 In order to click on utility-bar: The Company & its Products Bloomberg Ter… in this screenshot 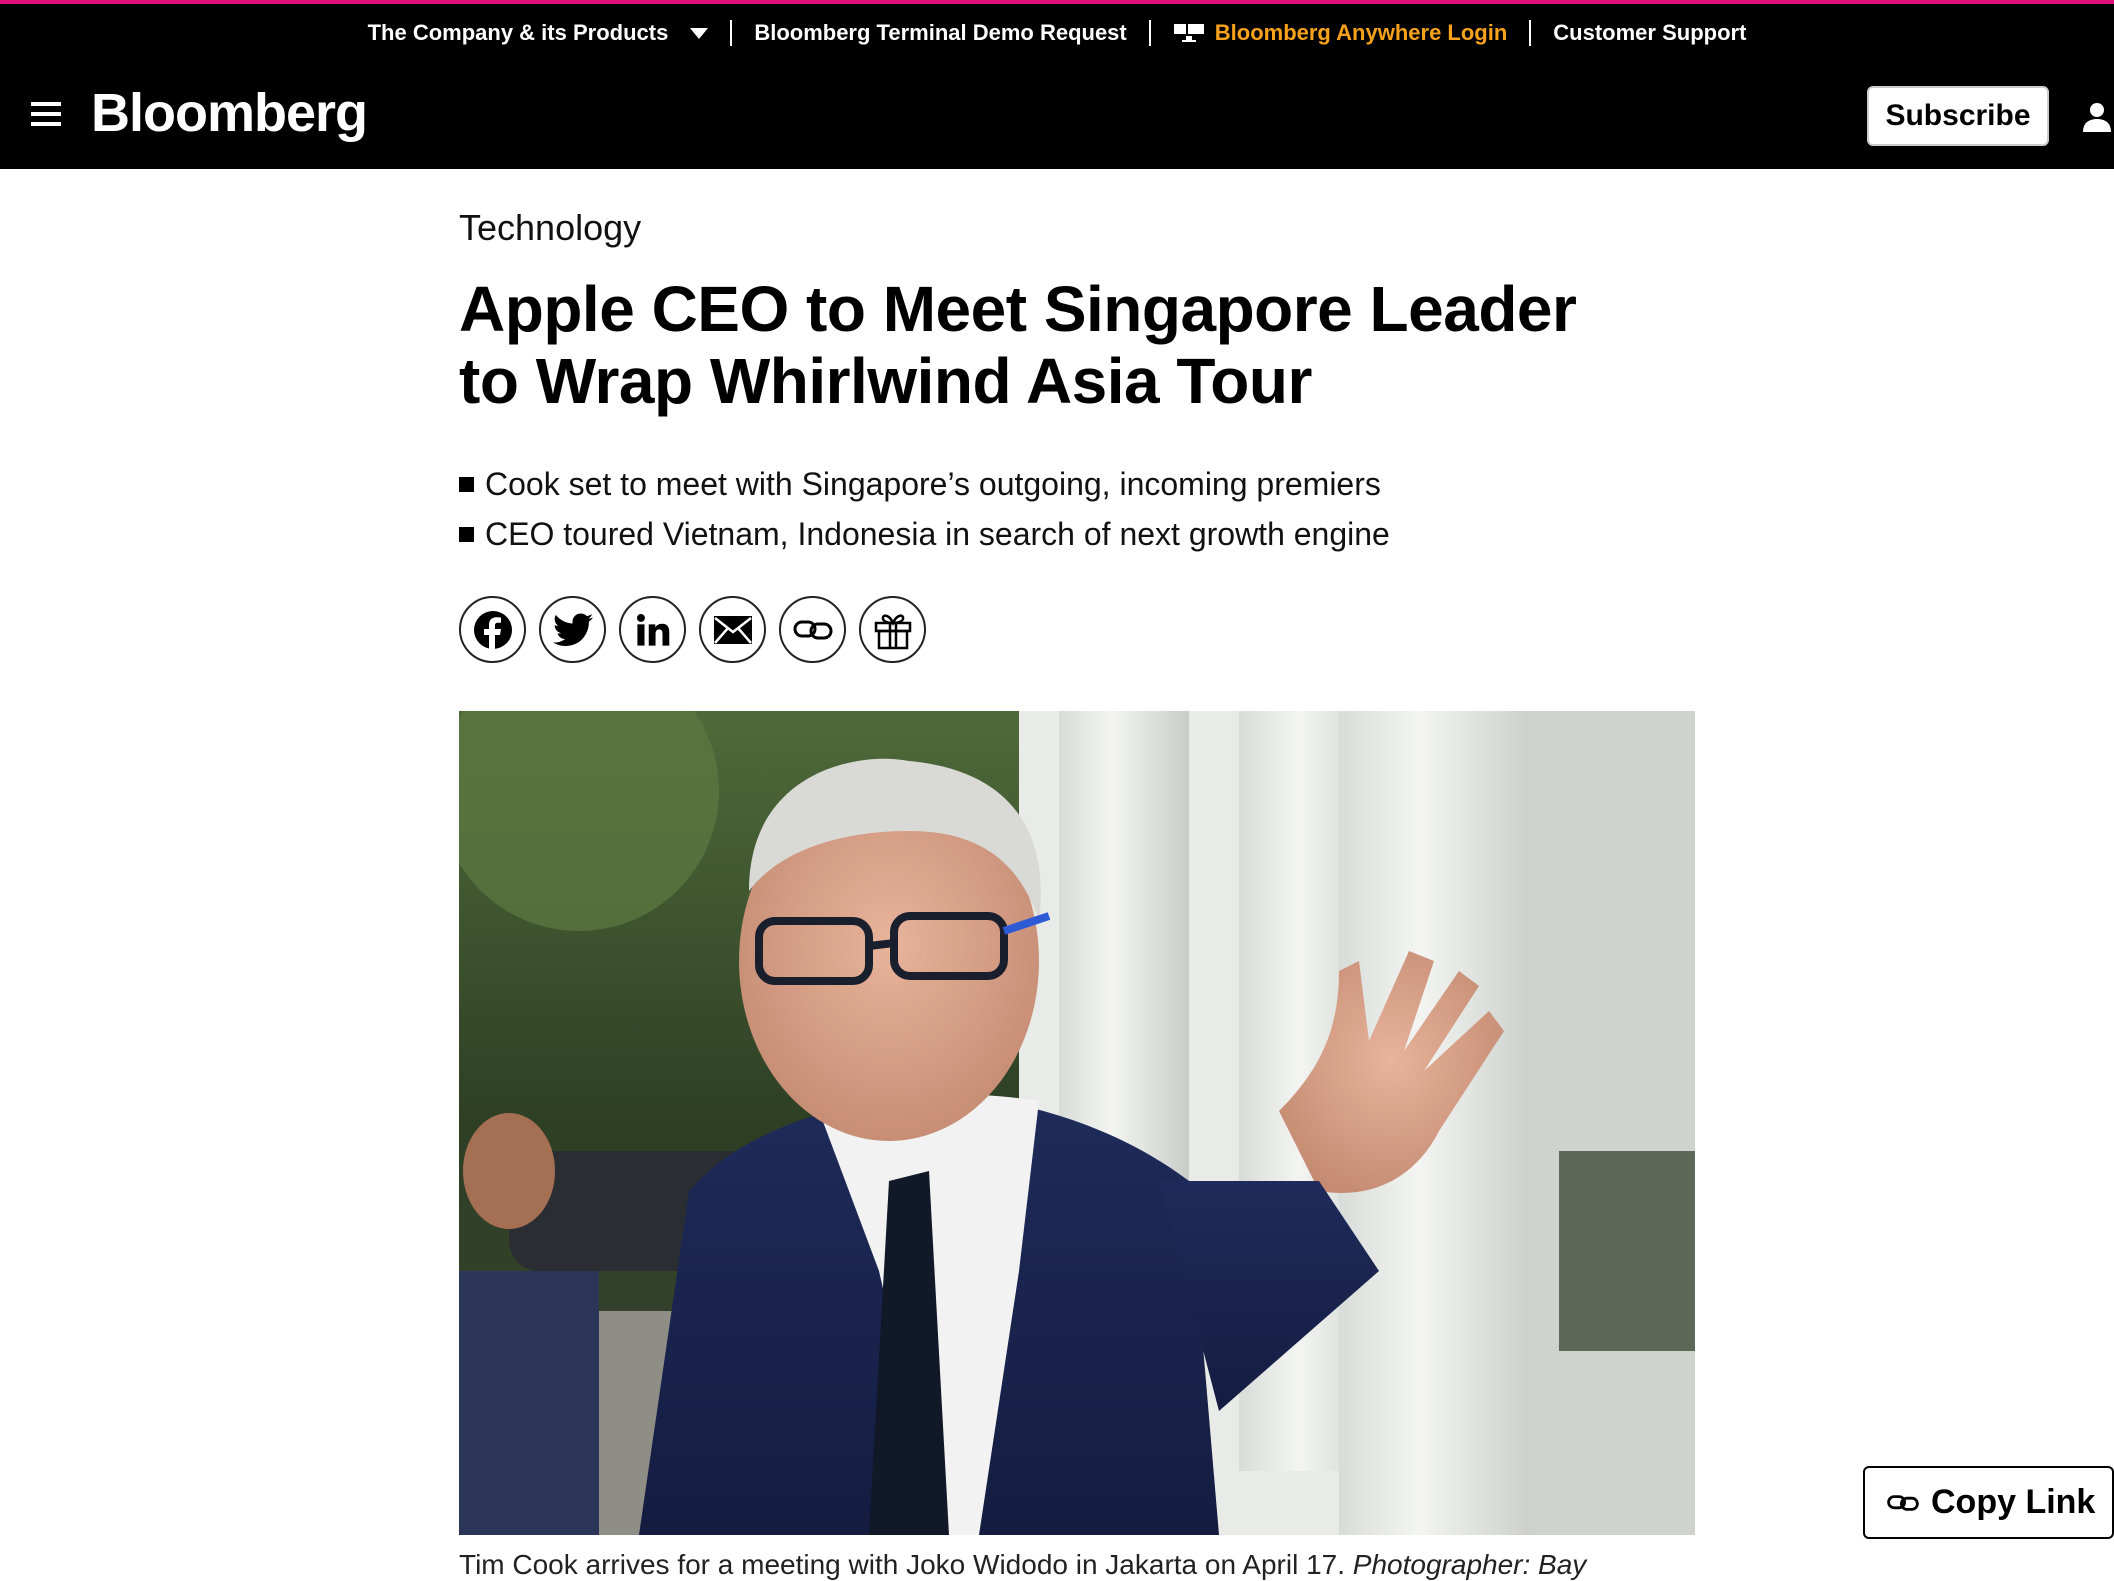, I will do `click(1057, 33)`.